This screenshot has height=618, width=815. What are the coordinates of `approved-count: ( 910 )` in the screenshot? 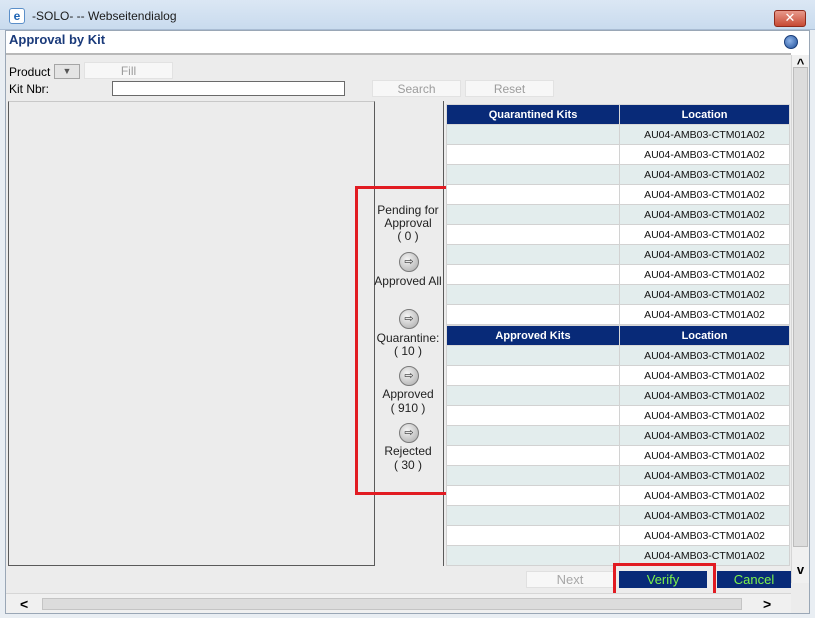 It's located at (408, 408).